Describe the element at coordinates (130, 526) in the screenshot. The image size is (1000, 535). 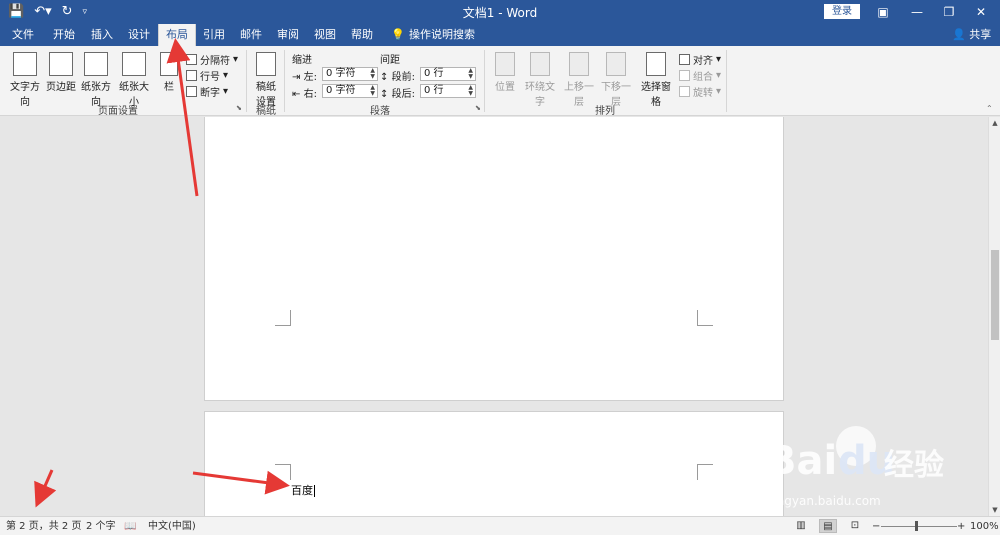
I see `proofing-icon: 📖` at that location.